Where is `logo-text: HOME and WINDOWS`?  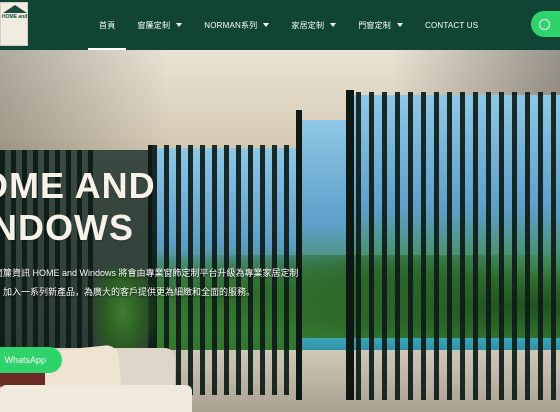 logo-text: HOME and WINDOWS is located at coordinates (15, 17).